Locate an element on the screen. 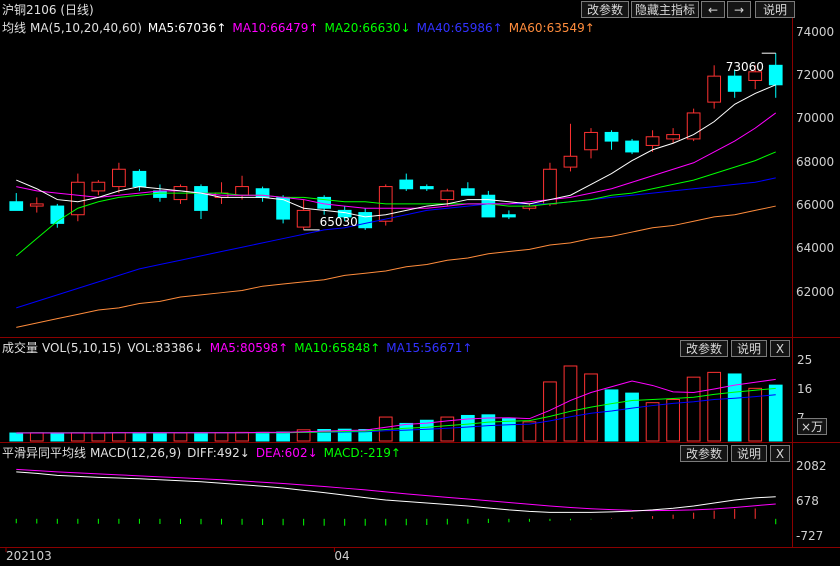 This screenshot has height=566, width=840. volume-ma5-line is located at coordinates (396, 406).